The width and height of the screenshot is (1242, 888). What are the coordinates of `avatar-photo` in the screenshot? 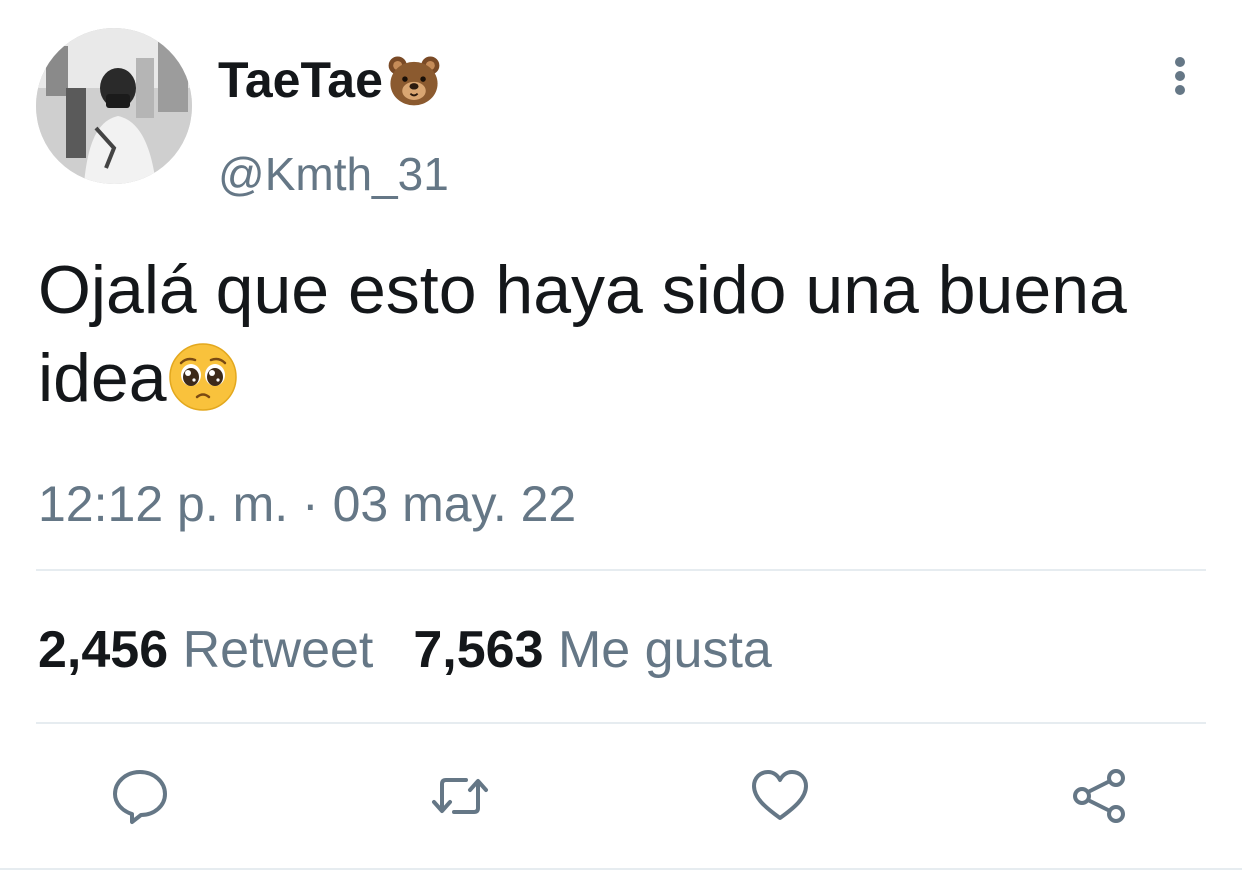 It's located at (114, 106).